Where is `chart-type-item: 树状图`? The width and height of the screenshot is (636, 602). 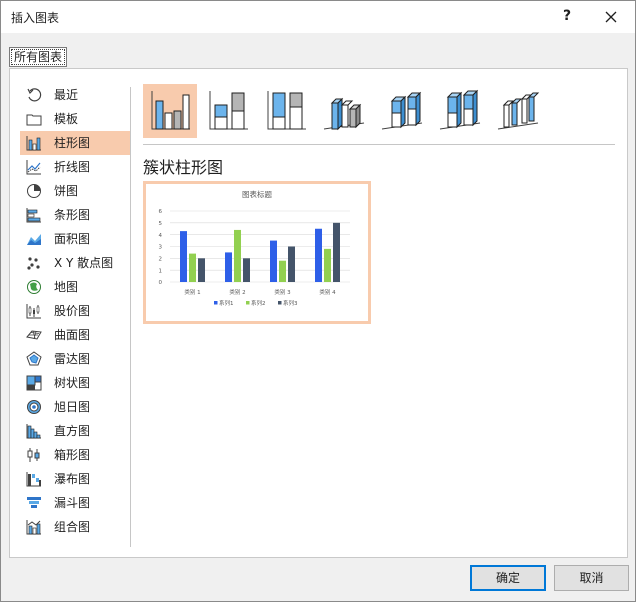
chart-type-item: 树状图 is located at coordinates (75, 383).